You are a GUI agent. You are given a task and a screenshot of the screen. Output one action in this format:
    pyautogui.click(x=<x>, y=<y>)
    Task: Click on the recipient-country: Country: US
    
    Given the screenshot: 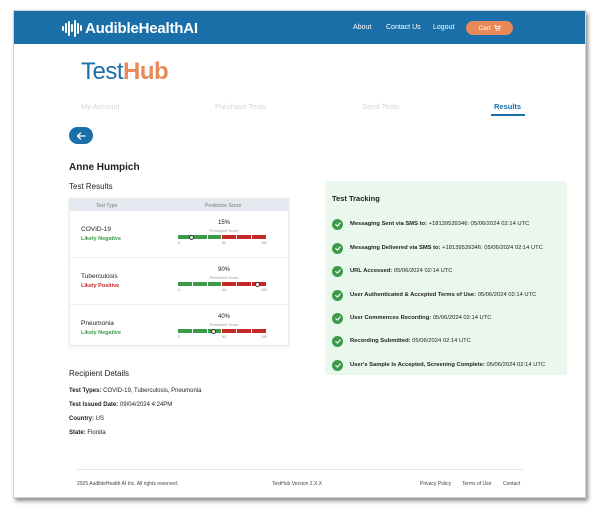 What is the action you would take?
    pyautogui.click(x=87, y=419)
    